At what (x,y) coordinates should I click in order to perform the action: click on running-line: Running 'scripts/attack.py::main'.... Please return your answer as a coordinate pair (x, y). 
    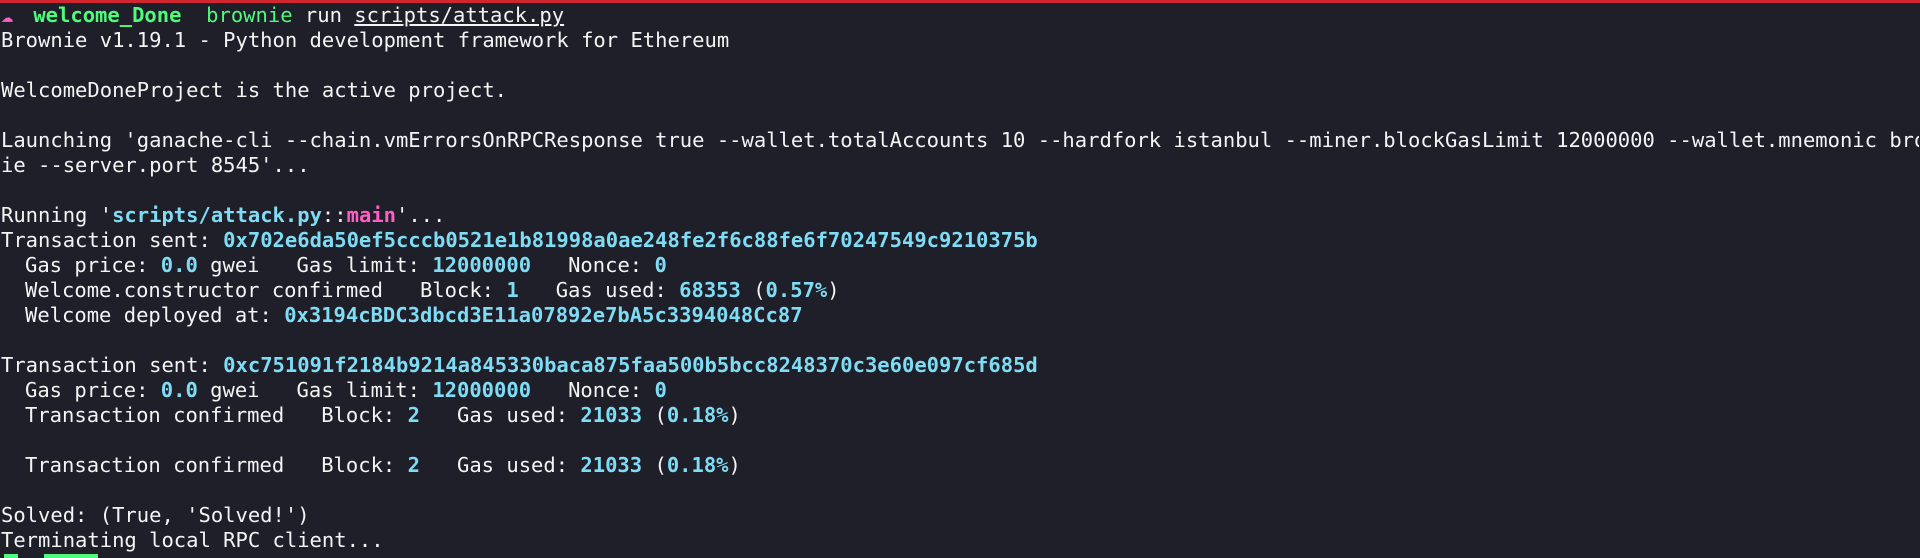
    Looking at the image, I should click on (223, 215).